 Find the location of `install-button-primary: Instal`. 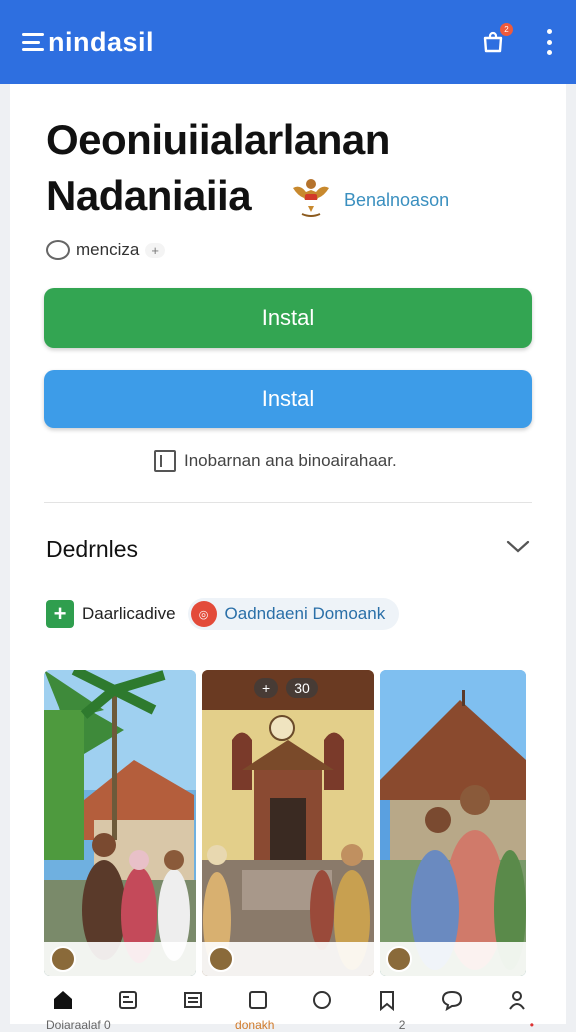

install-button-primary: Instal is located at coordinates (288, 318).